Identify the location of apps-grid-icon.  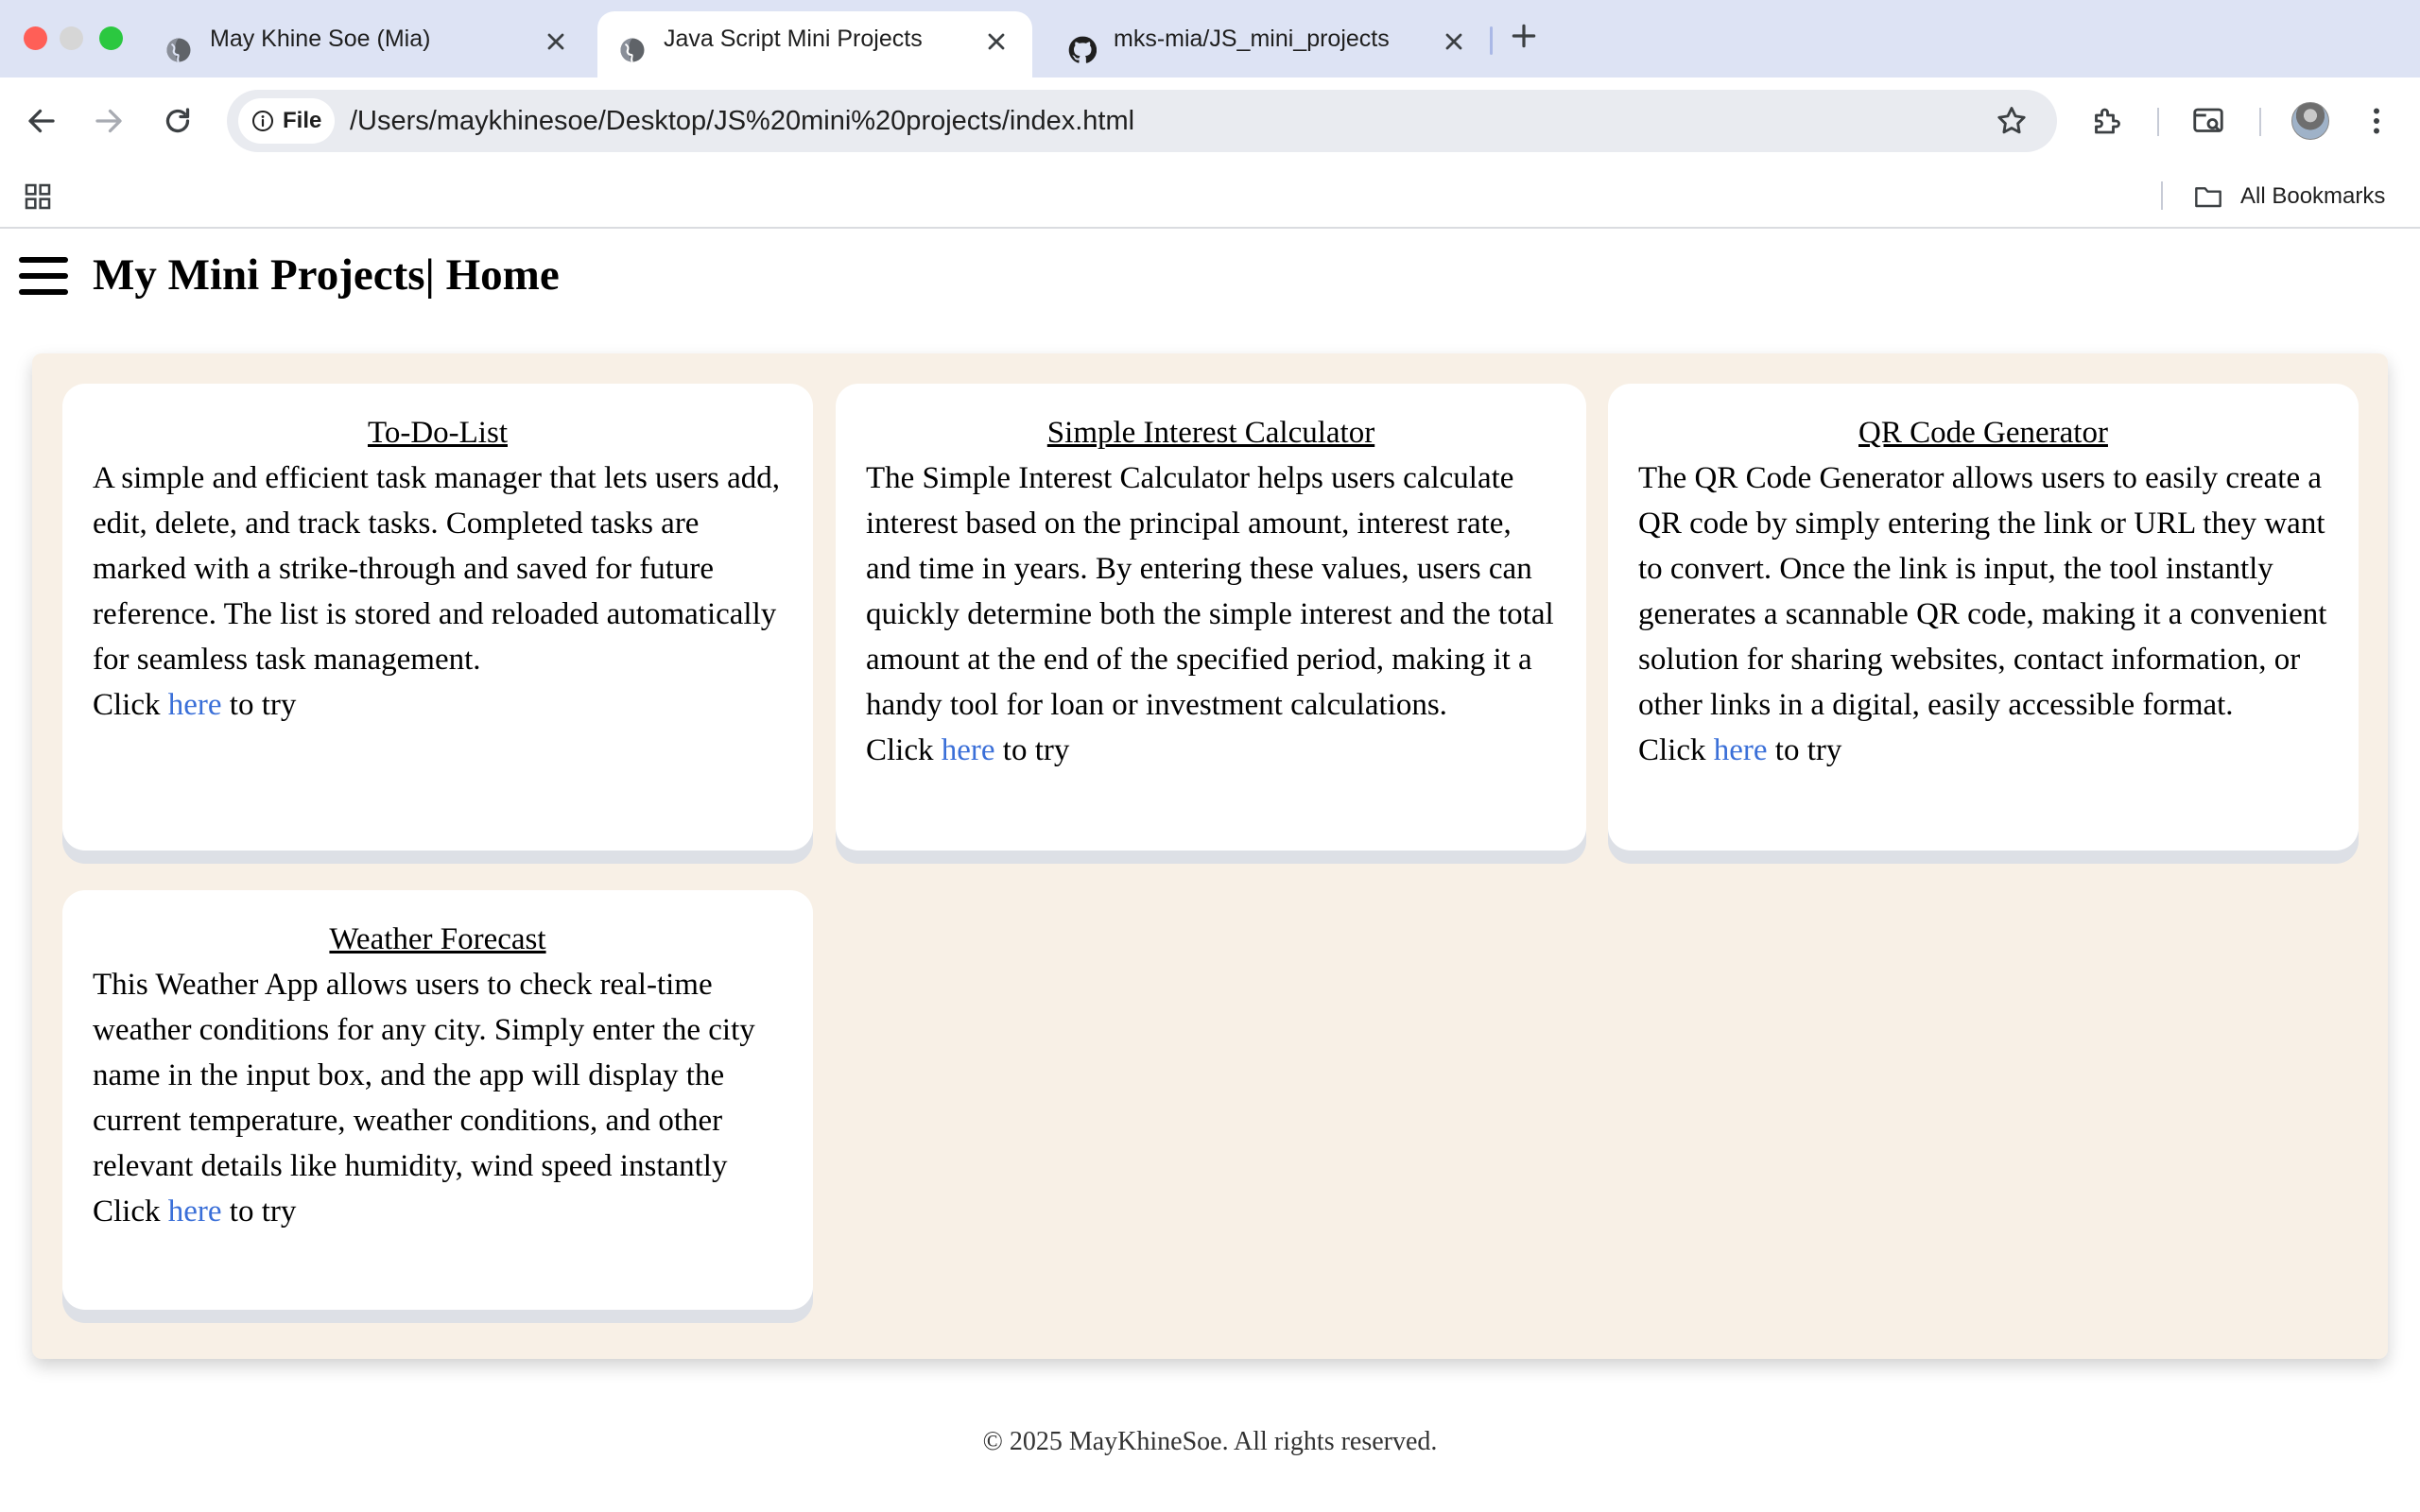
(38, 196).